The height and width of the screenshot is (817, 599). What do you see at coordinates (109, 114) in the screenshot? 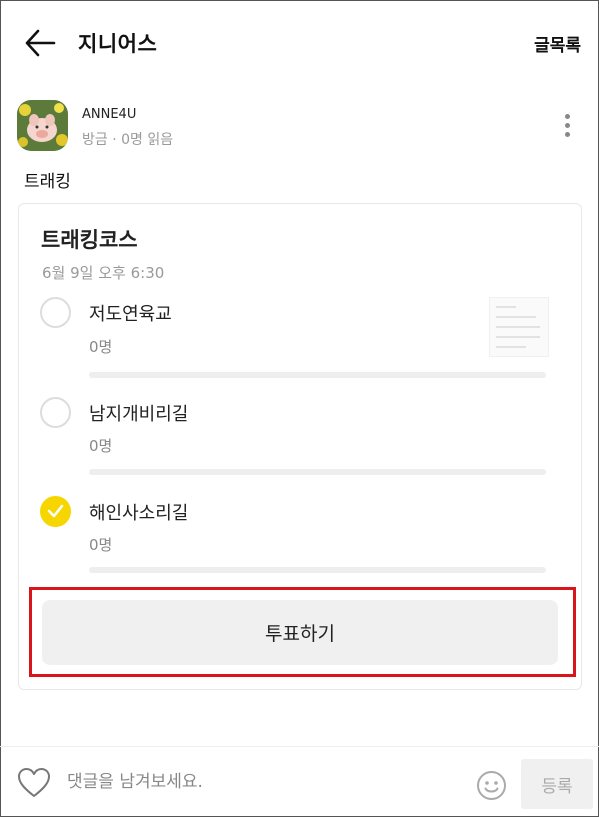
I see `author-name: ANNE4U` at bounding box center [109, 114].